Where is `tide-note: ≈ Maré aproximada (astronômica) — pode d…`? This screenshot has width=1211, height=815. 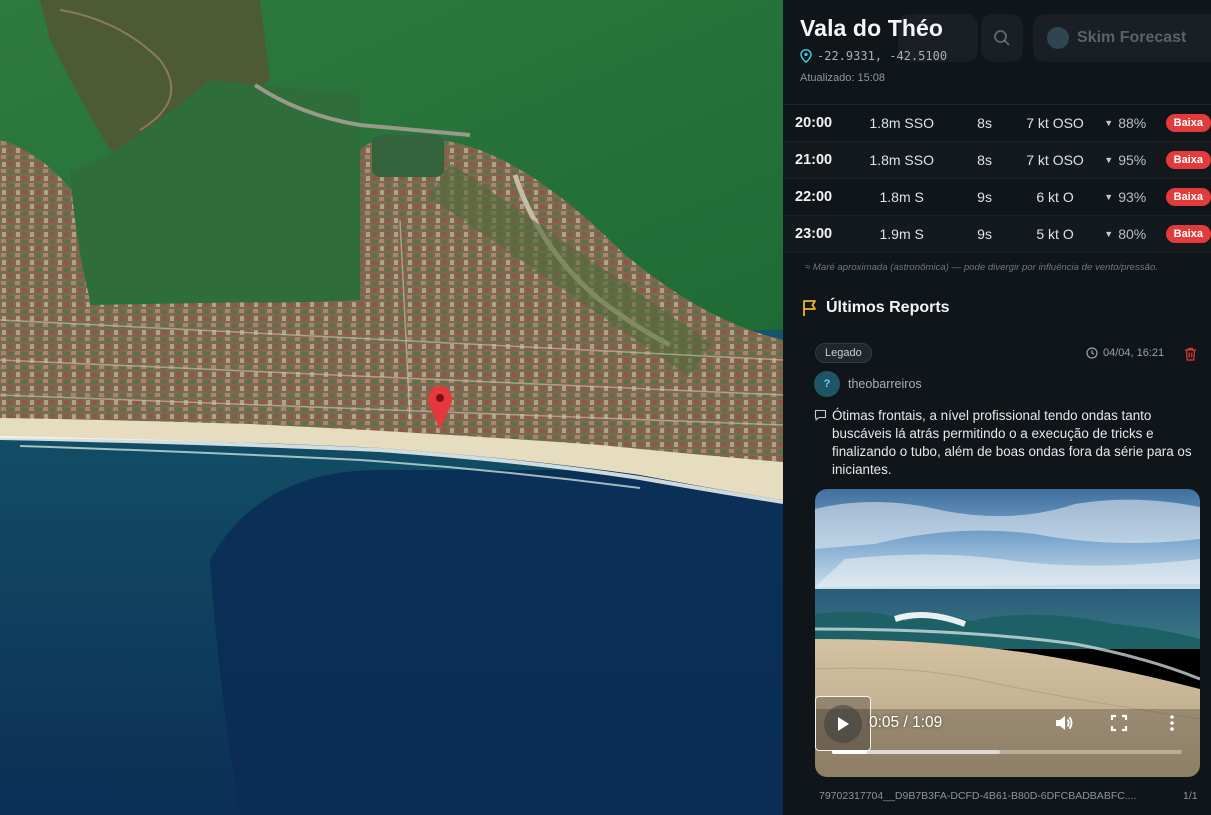 tide-note: ≈ Maré aproximada (astronômica) — pode d… is located at coordinates (981, 267).